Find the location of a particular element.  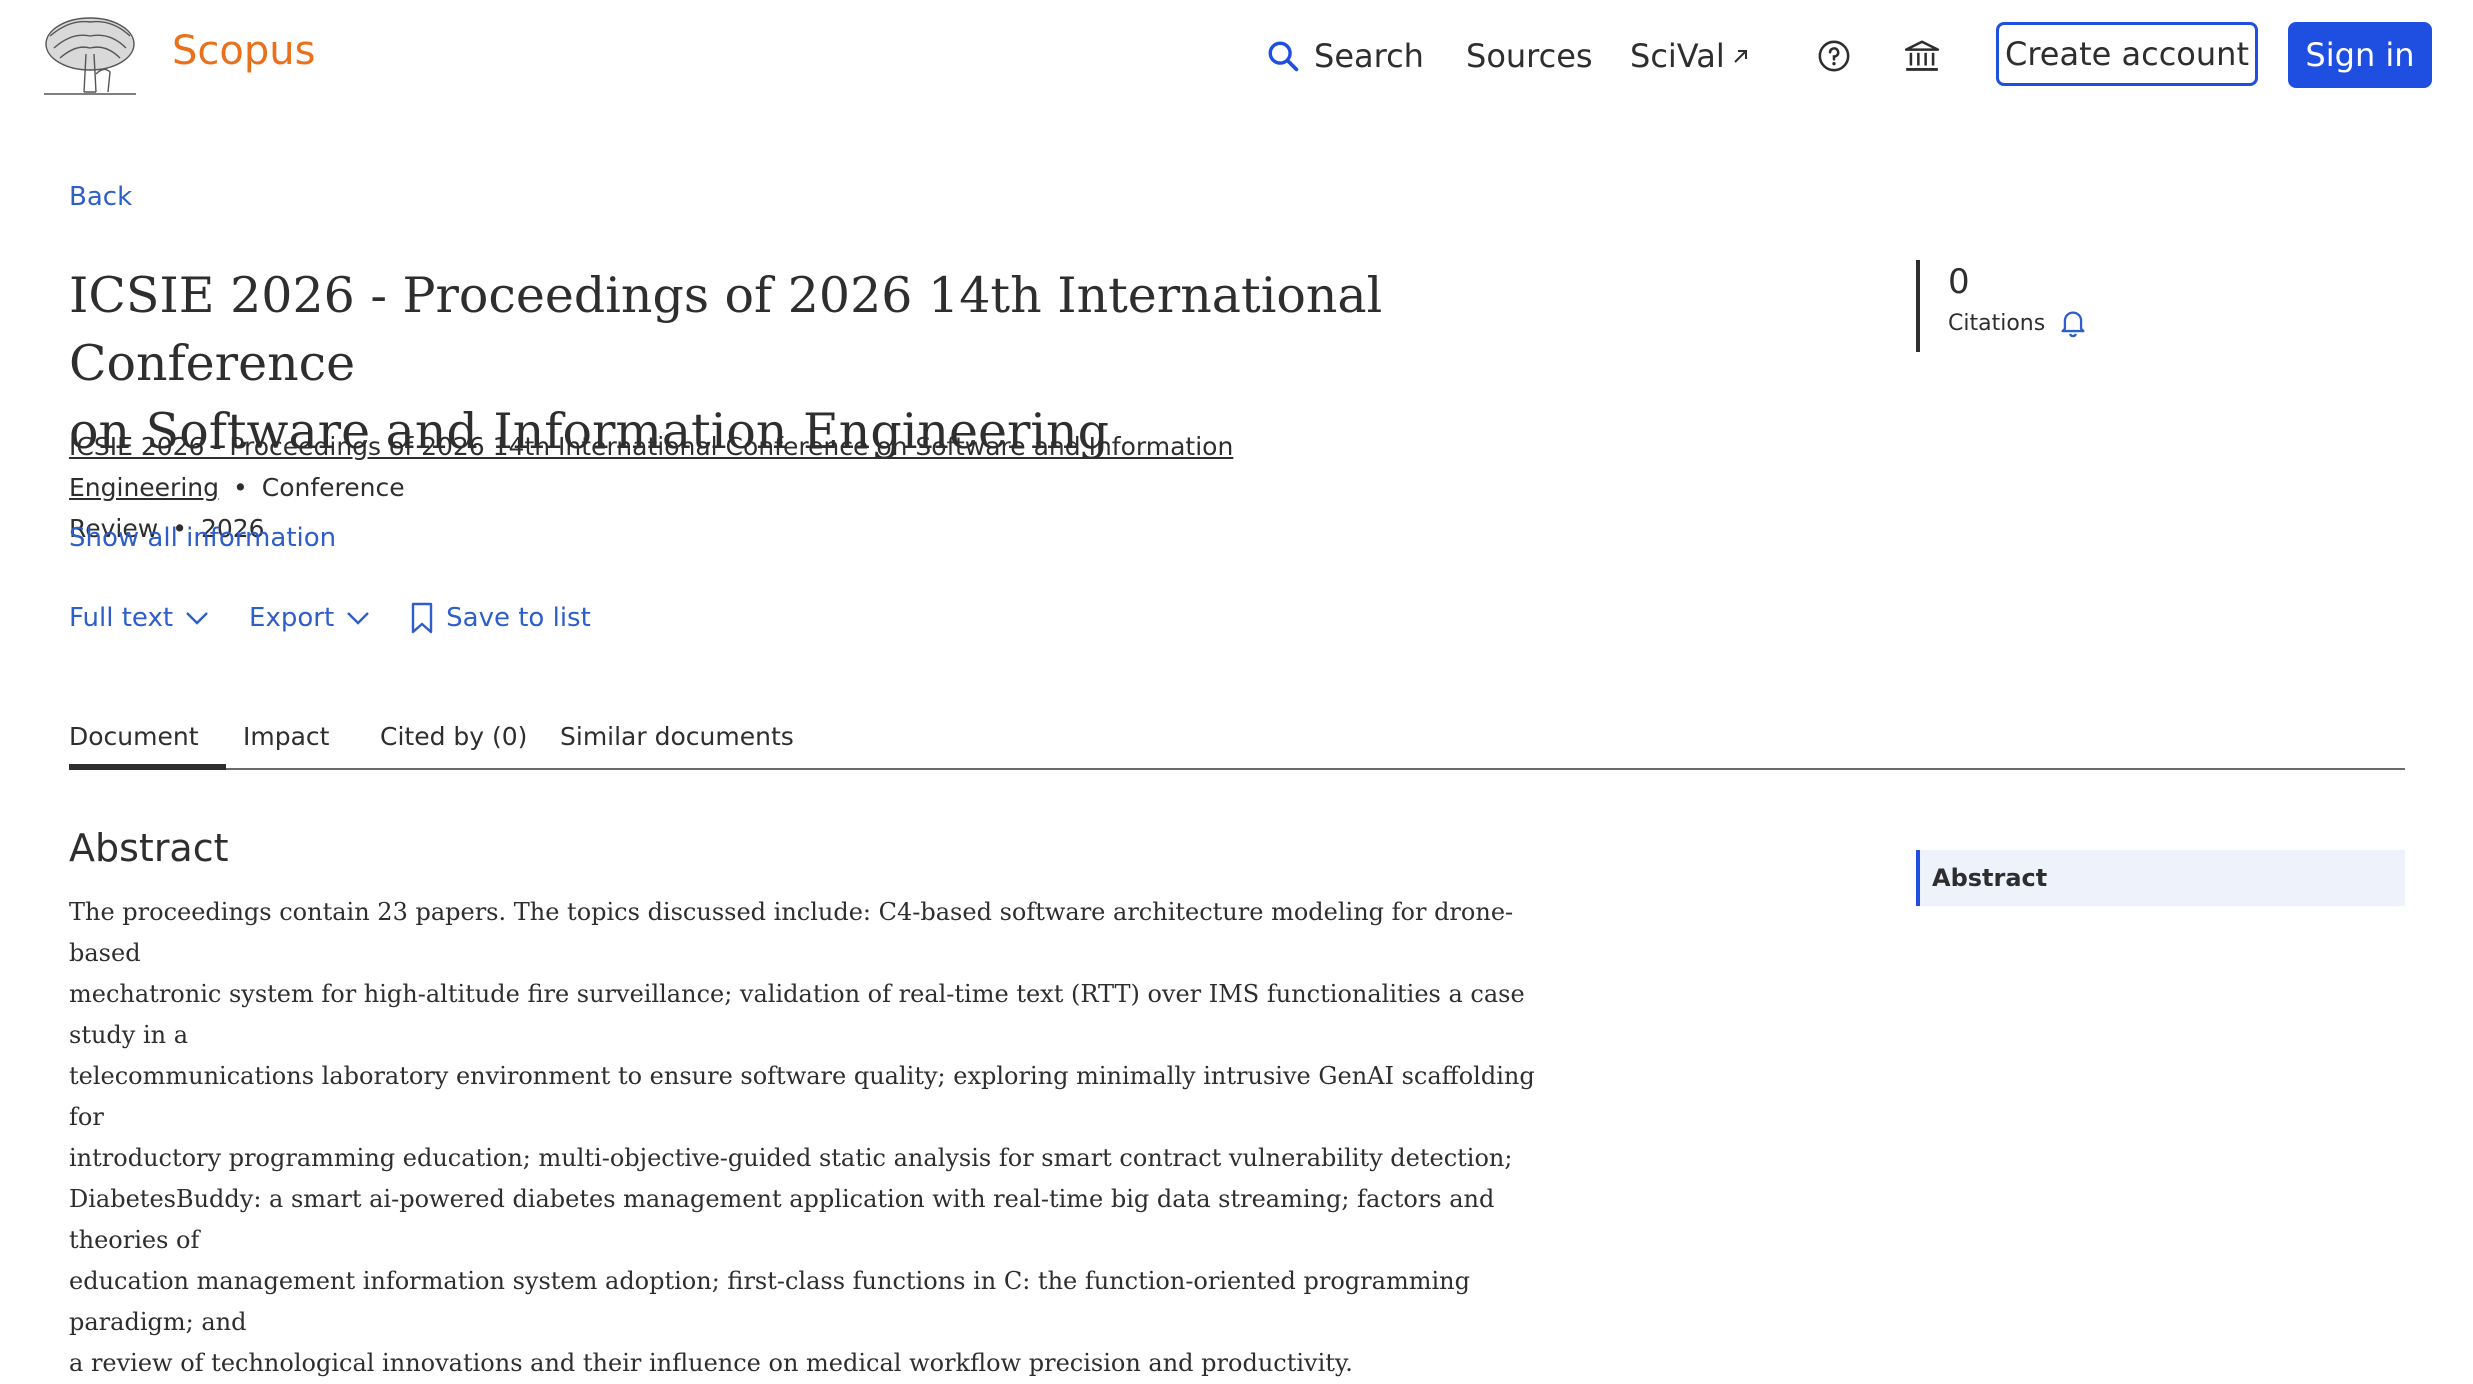

citations-row: Citations is located at coordinates (2017, 323).